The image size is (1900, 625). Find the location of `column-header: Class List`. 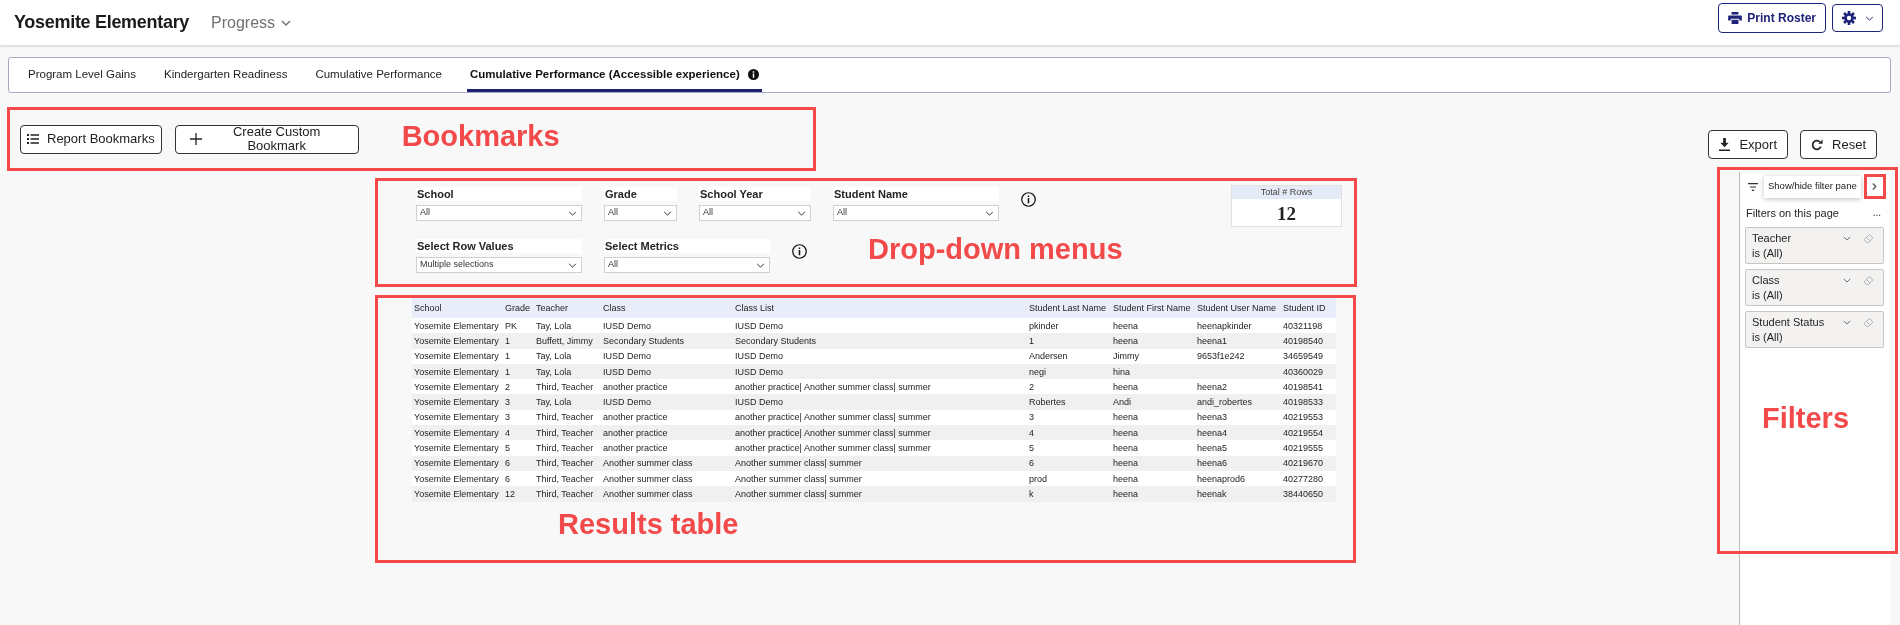

column-header: Class List is located at coordinates (880, 308).